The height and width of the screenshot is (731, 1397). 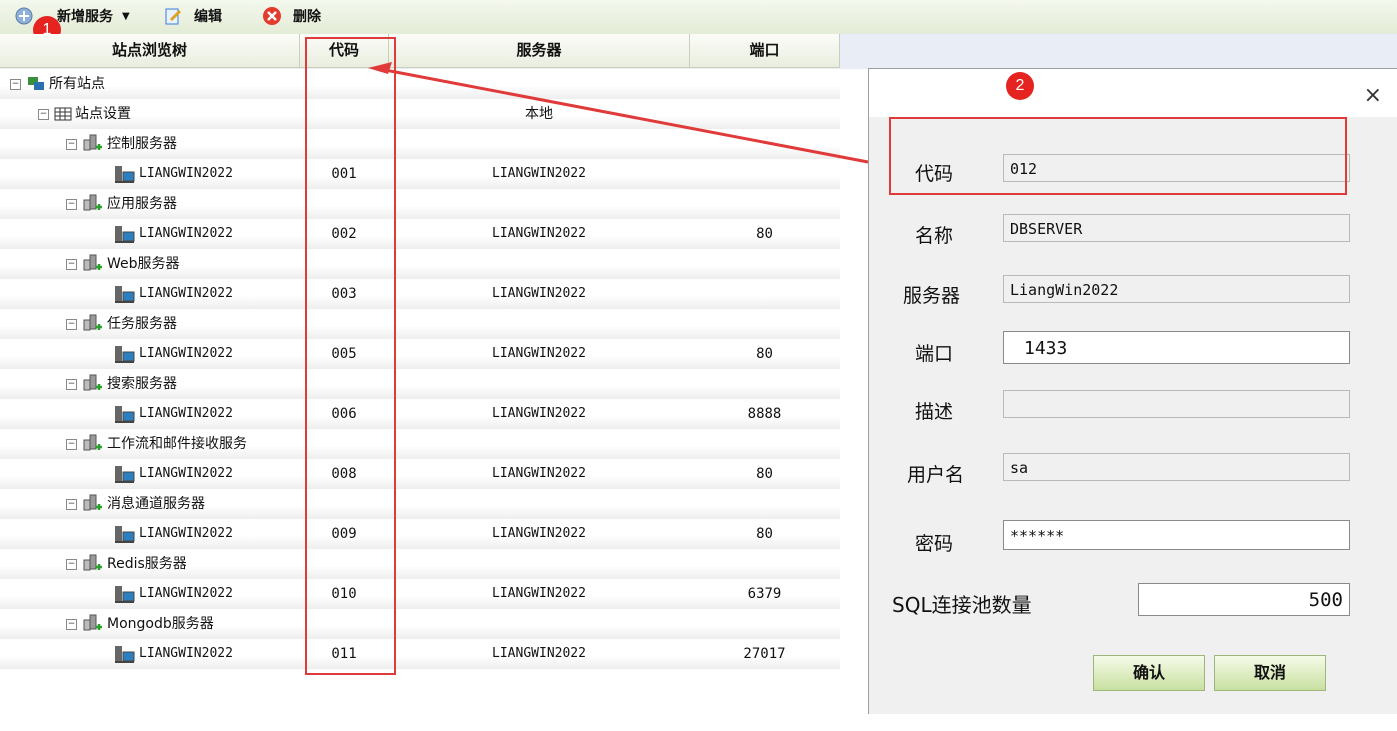 I want to click on server-label: 服务器, so click(x=932, y=296).